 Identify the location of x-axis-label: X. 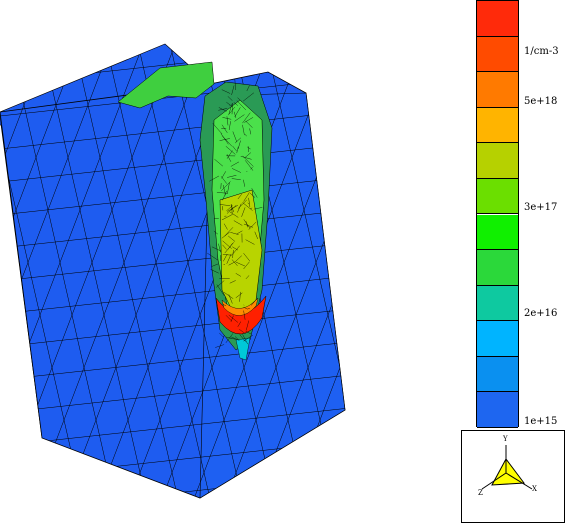
(534, 489).